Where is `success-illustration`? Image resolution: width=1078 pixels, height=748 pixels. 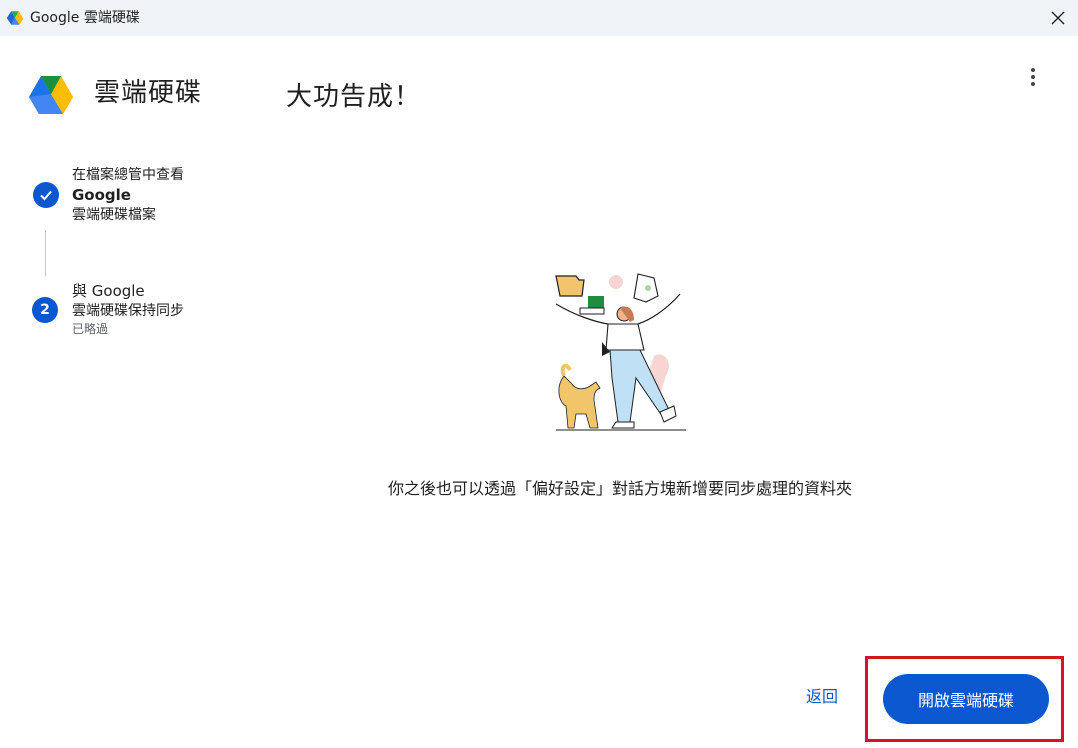
success-illustration is located at coordinates (620, 352).